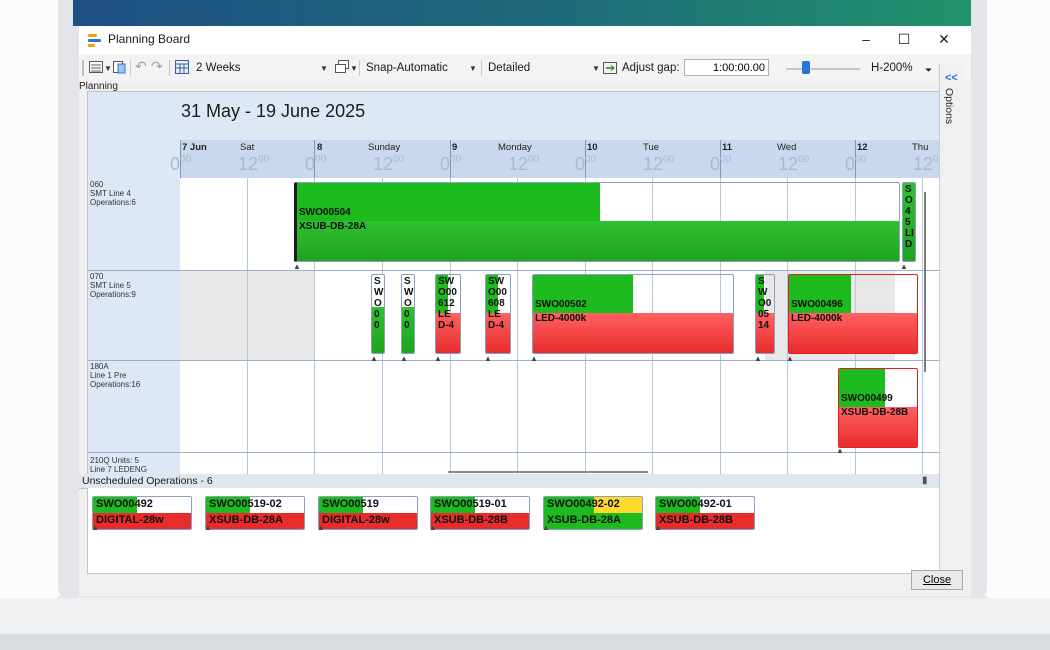 This screenshot has width=1050, height=650. I want to click on redo-icon: ↷, so click(157, 66).